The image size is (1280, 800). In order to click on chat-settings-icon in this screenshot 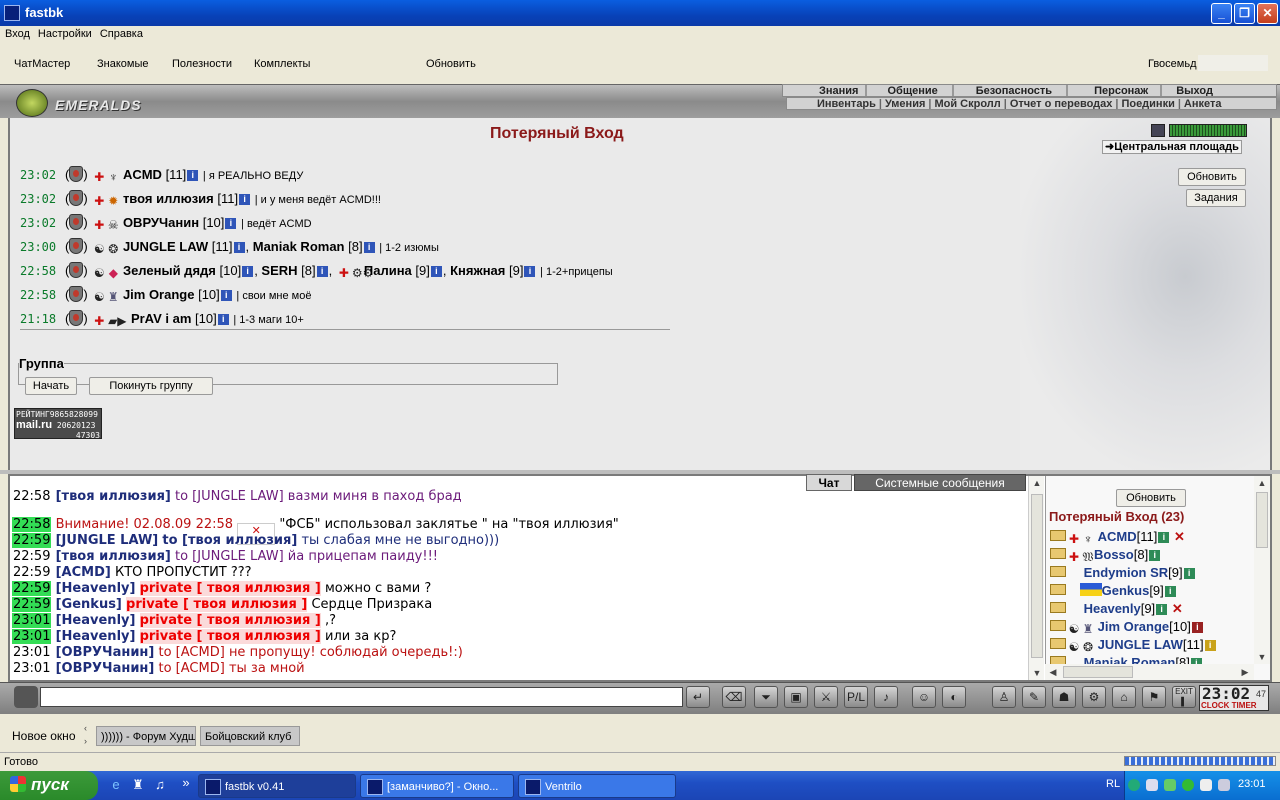, I will do `click(26, 697)`.